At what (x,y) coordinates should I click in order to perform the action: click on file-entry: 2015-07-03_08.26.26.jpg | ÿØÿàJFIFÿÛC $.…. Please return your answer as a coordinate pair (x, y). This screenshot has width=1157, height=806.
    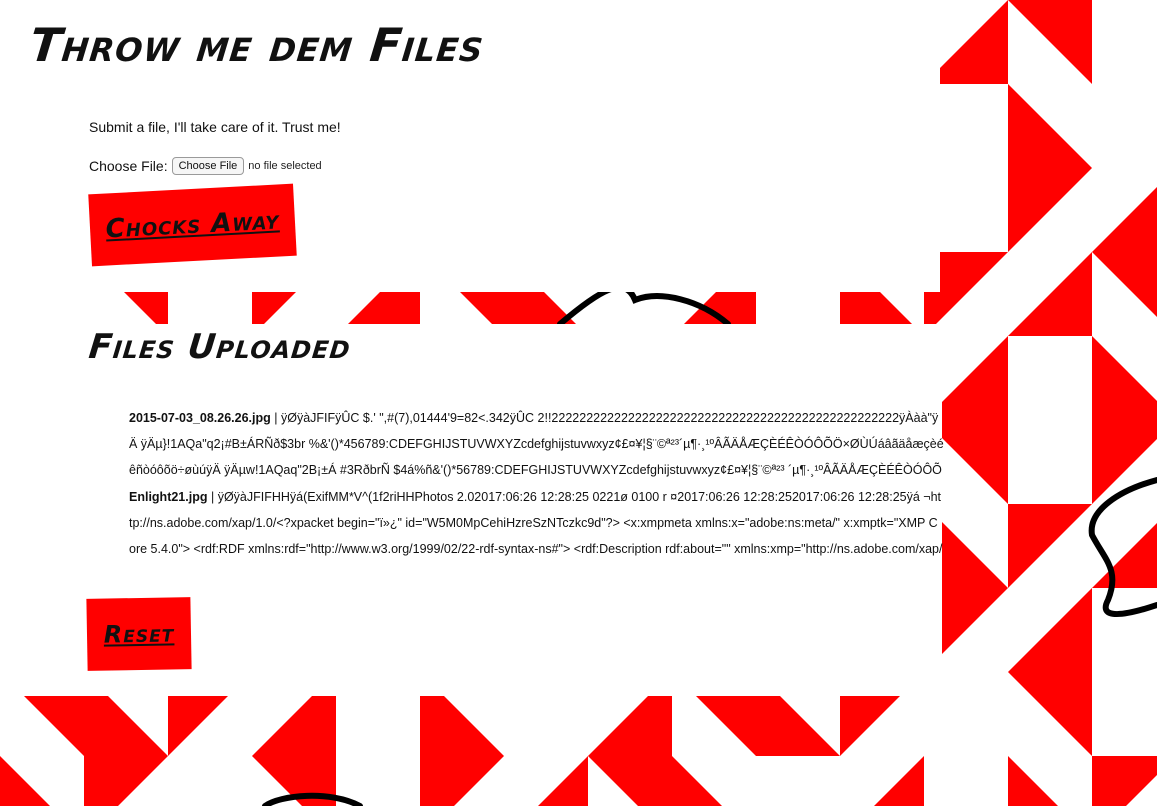
    Looking at the image, I should click on (536, 444).